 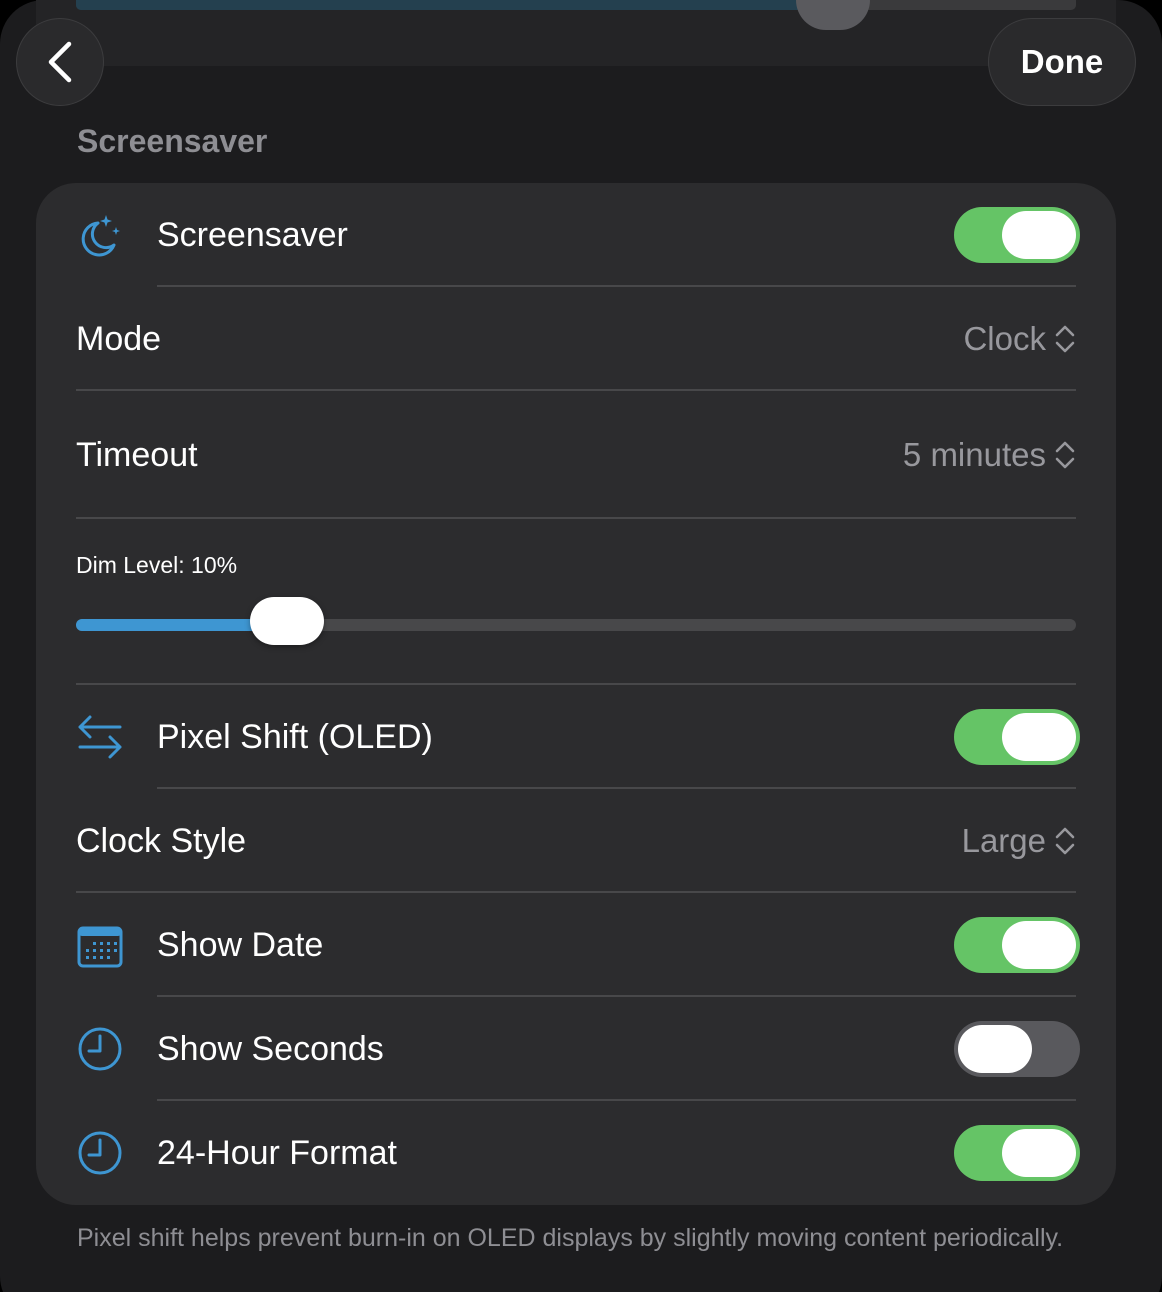 I want to click on section-header: Screensaver, so click(x=172, y=141).